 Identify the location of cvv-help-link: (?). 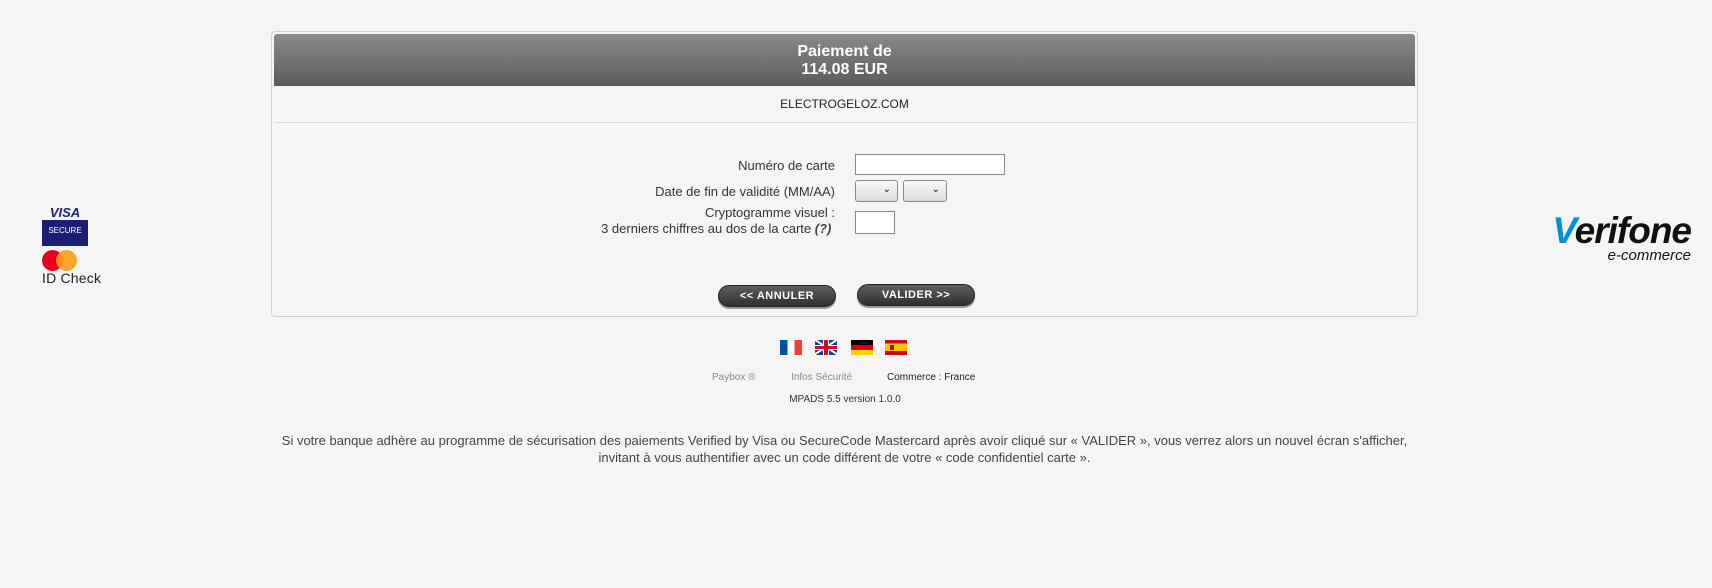
(823, 228).